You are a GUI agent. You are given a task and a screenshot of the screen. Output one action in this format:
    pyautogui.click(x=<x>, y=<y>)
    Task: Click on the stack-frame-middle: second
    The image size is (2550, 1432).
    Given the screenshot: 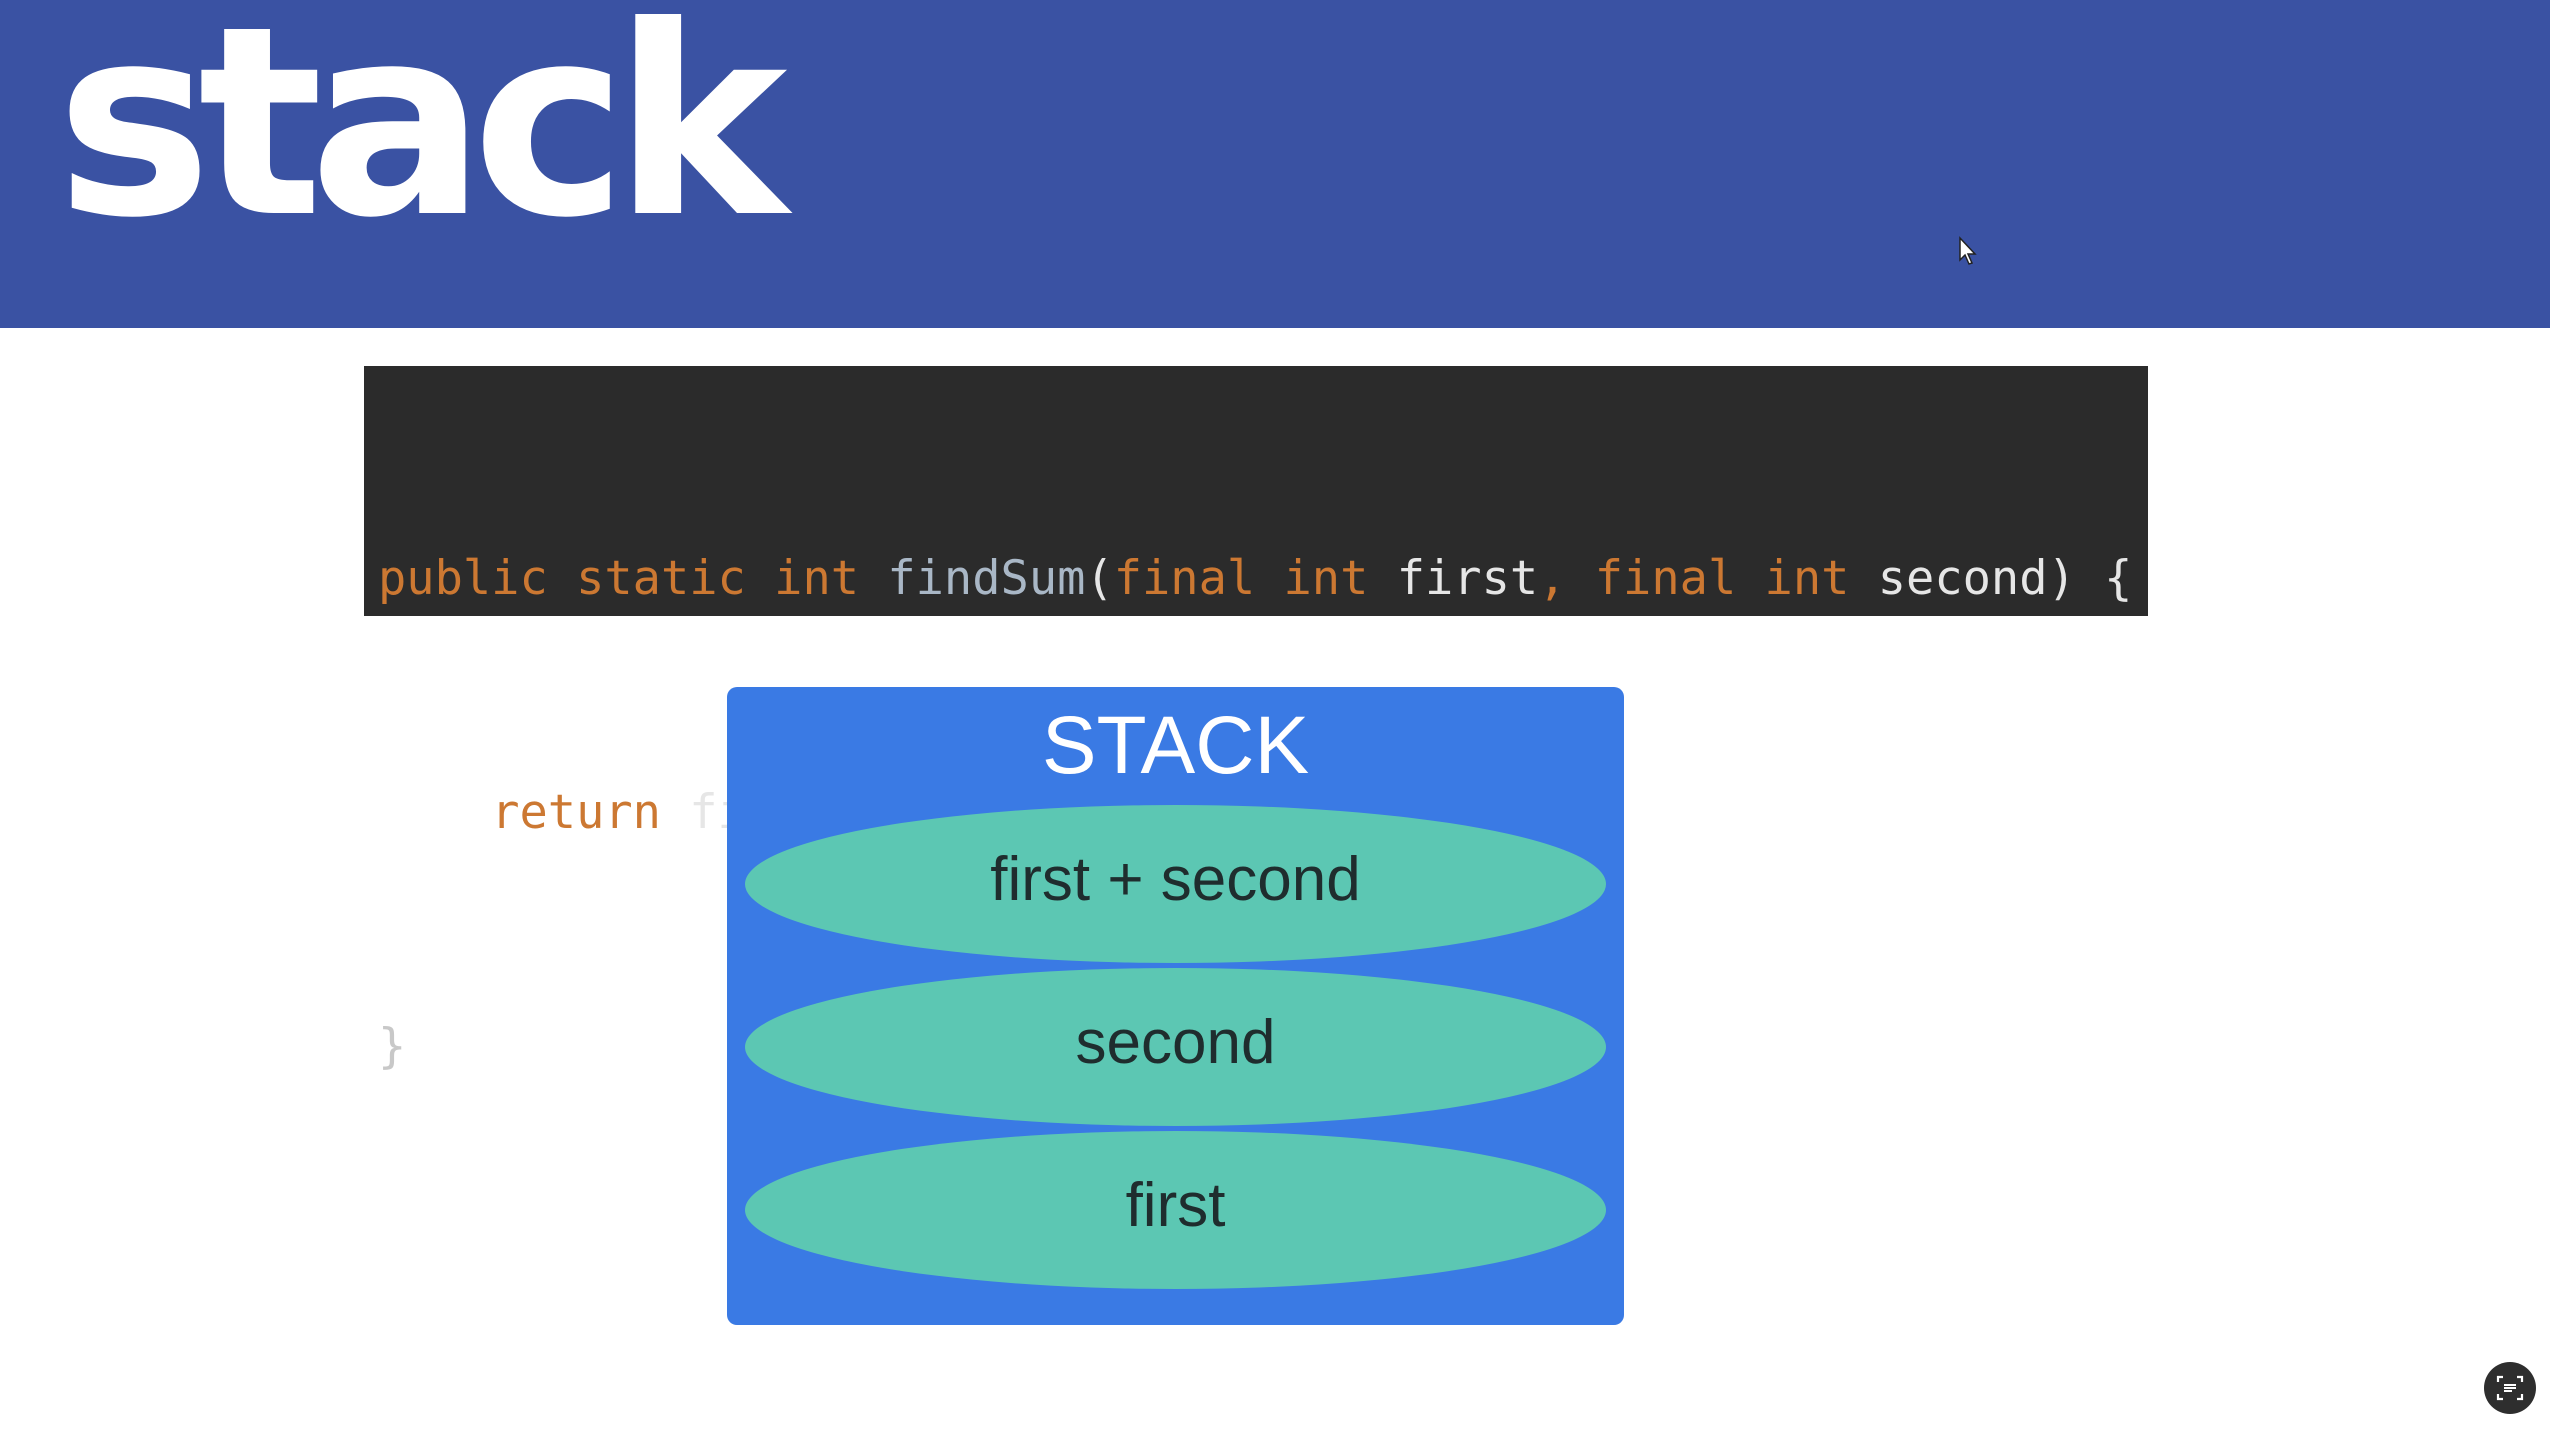 What is the action you would take?
    pyautogui.click(x=1175, y=1047)
    